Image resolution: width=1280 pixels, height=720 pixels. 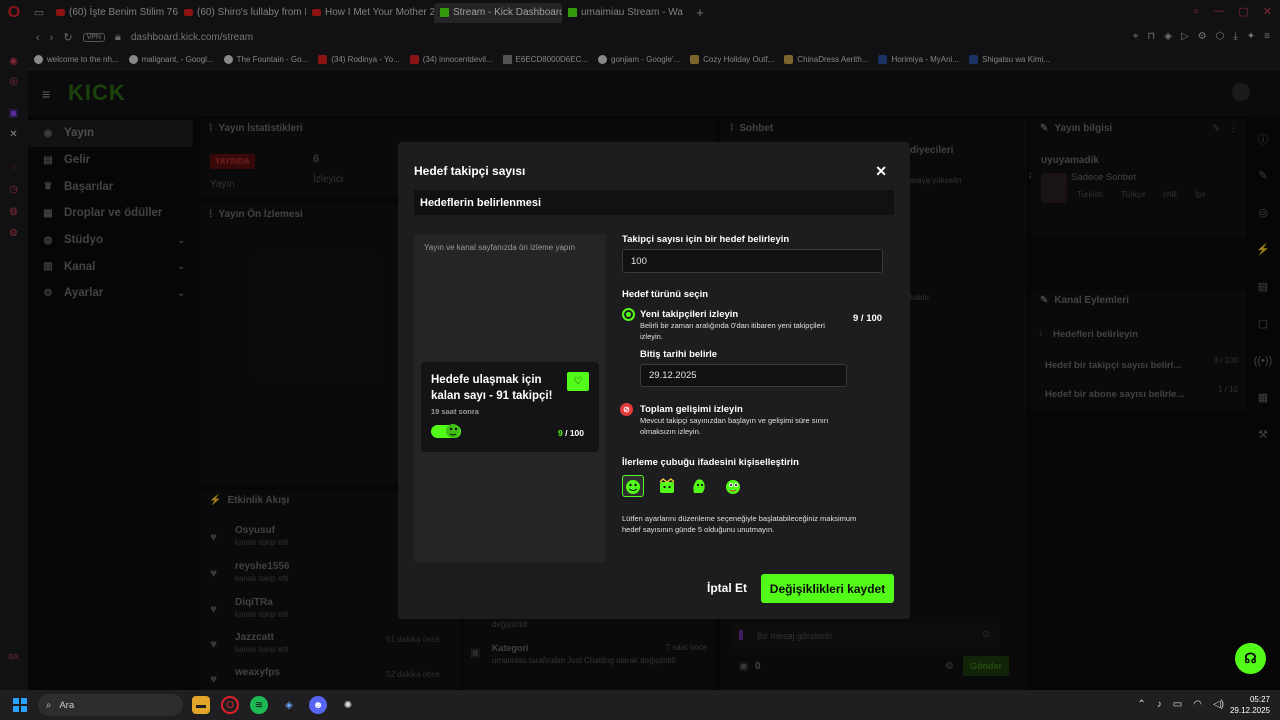 I want to click on close-icon: ✕, so click(x=881, y=171).